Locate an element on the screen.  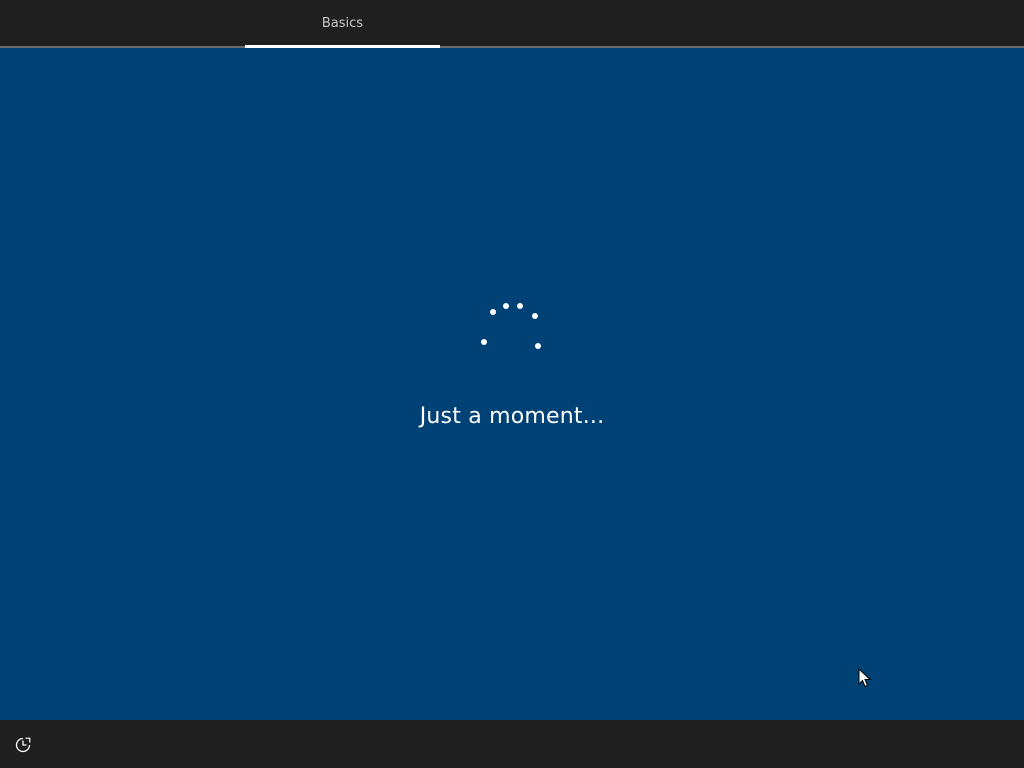
tab-basics: Basics is located at coordinates (342, 23).